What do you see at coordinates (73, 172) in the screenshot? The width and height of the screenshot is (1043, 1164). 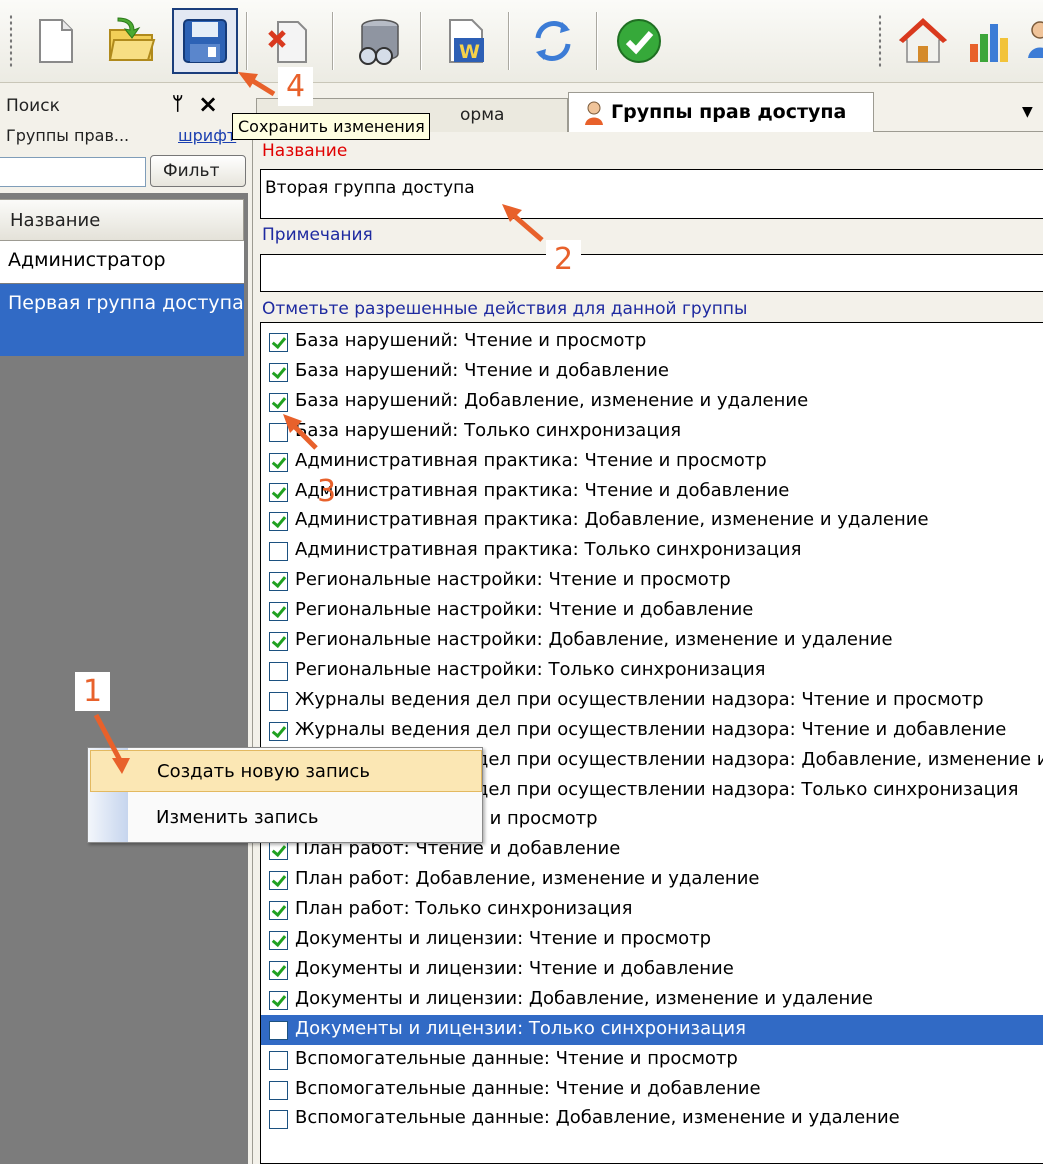 I see `filter-input` at bounding box center [73, 172].